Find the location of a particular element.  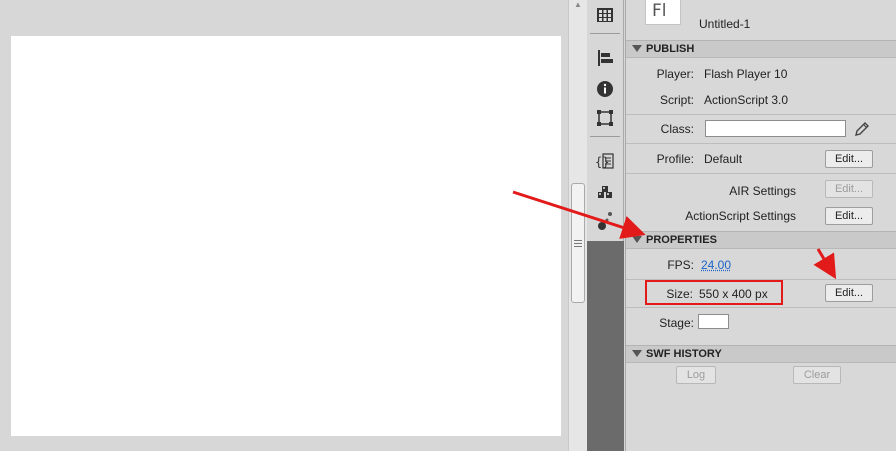

document-thumb-text: Fl is located at coordinates (659, 11).